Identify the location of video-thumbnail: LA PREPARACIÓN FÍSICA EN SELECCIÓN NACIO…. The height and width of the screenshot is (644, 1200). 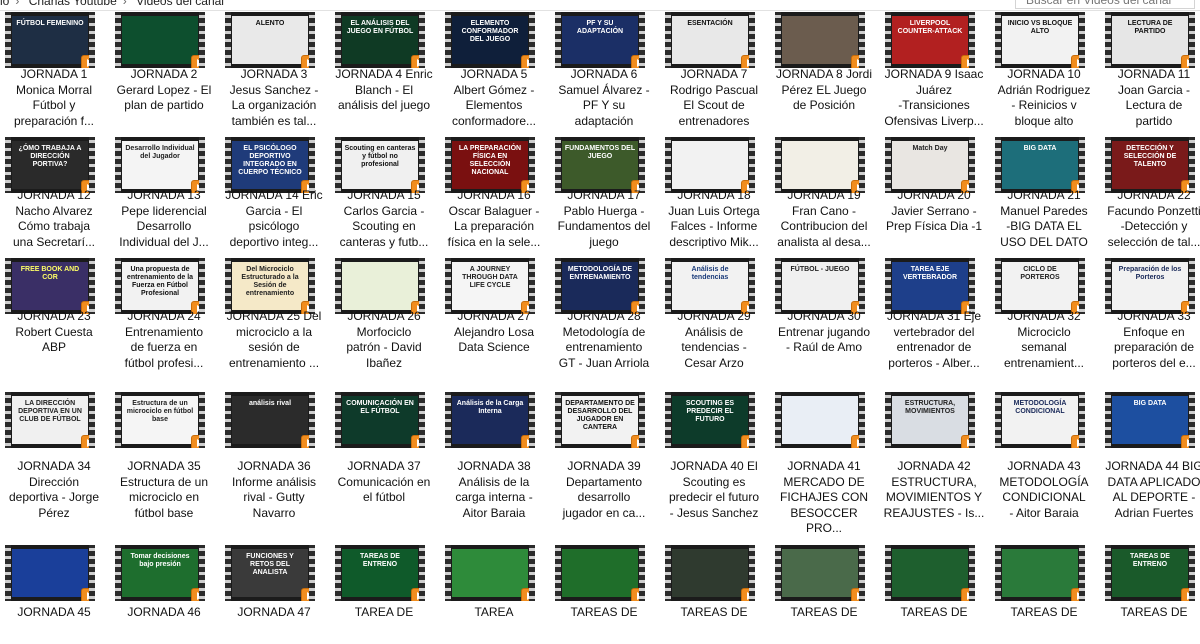
(490, 165).